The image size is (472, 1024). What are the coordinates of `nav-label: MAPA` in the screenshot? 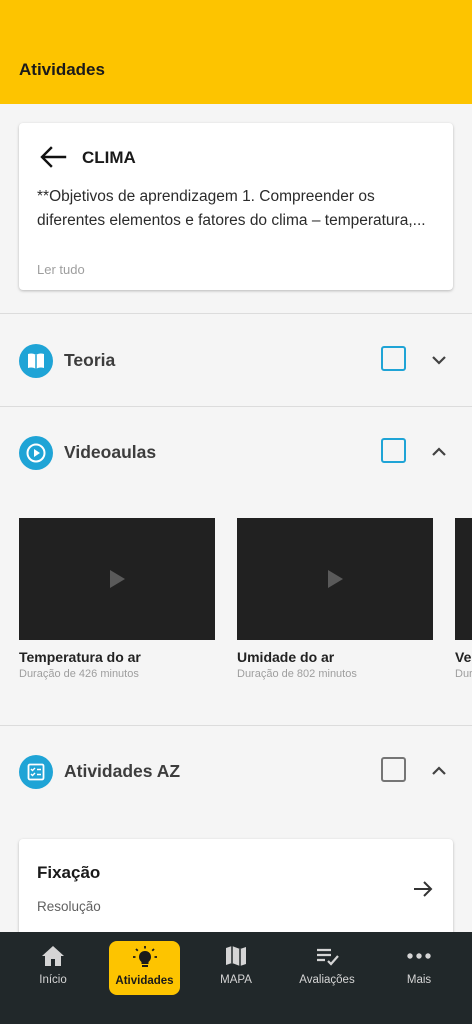 It's located at (236, 980).